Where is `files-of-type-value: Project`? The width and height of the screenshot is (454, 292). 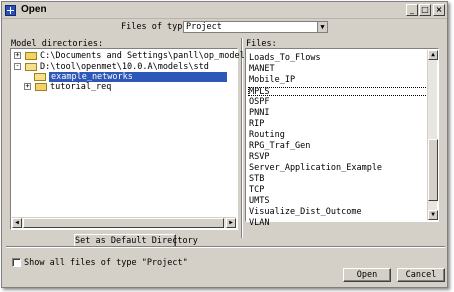 files-of-type-value: Project is located at coordinates (204, 27).